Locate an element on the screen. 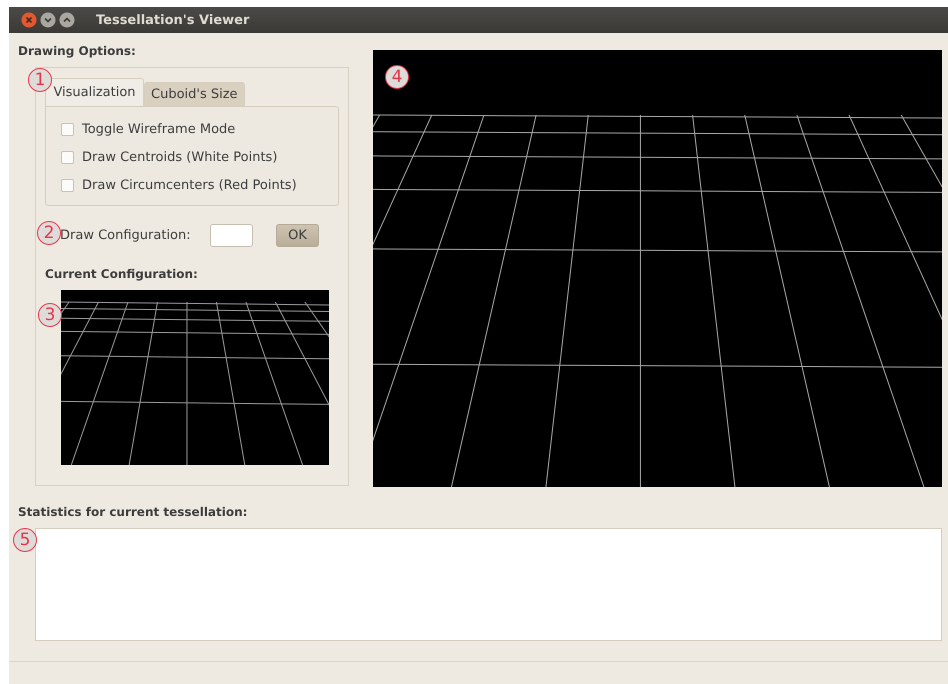 The image size is (948, 684). callout-marker: 3 is located at coordinates (50, 315).